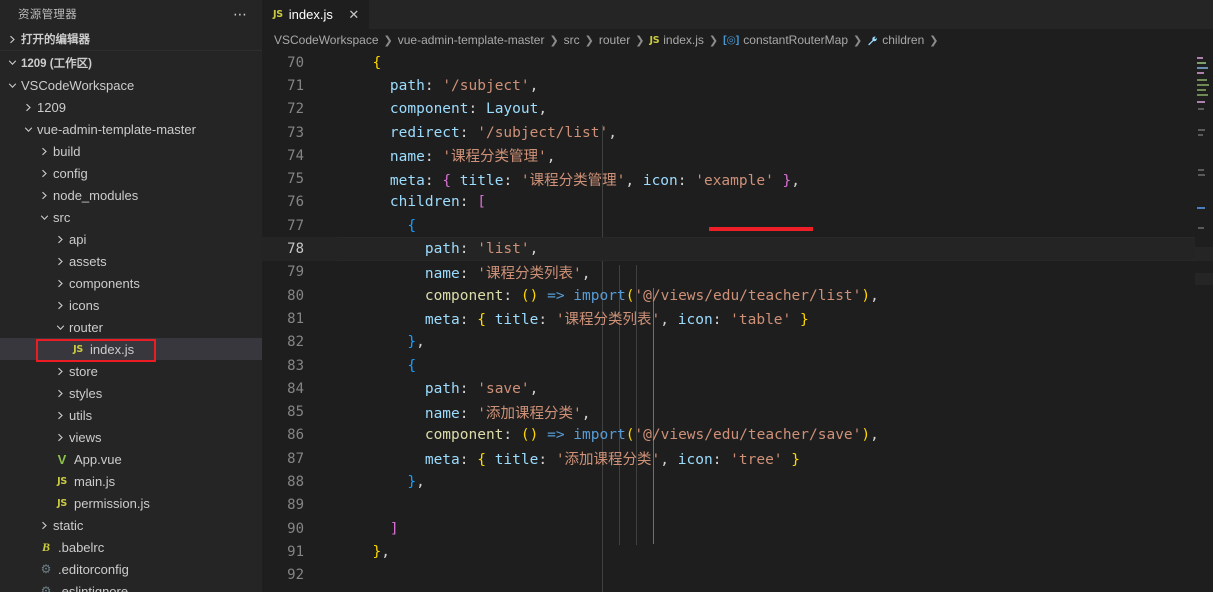 The height and width of the screenshot is (592, 1213). What do you see at coordinates (407, 85) in the screenshot?
I see `code-token: path` at bounding box center [407, 85].